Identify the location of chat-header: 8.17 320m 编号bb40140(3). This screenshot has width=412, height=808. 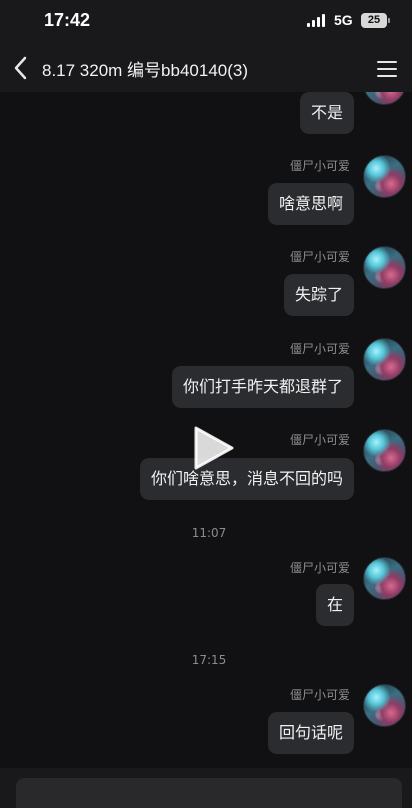
(206, 68).